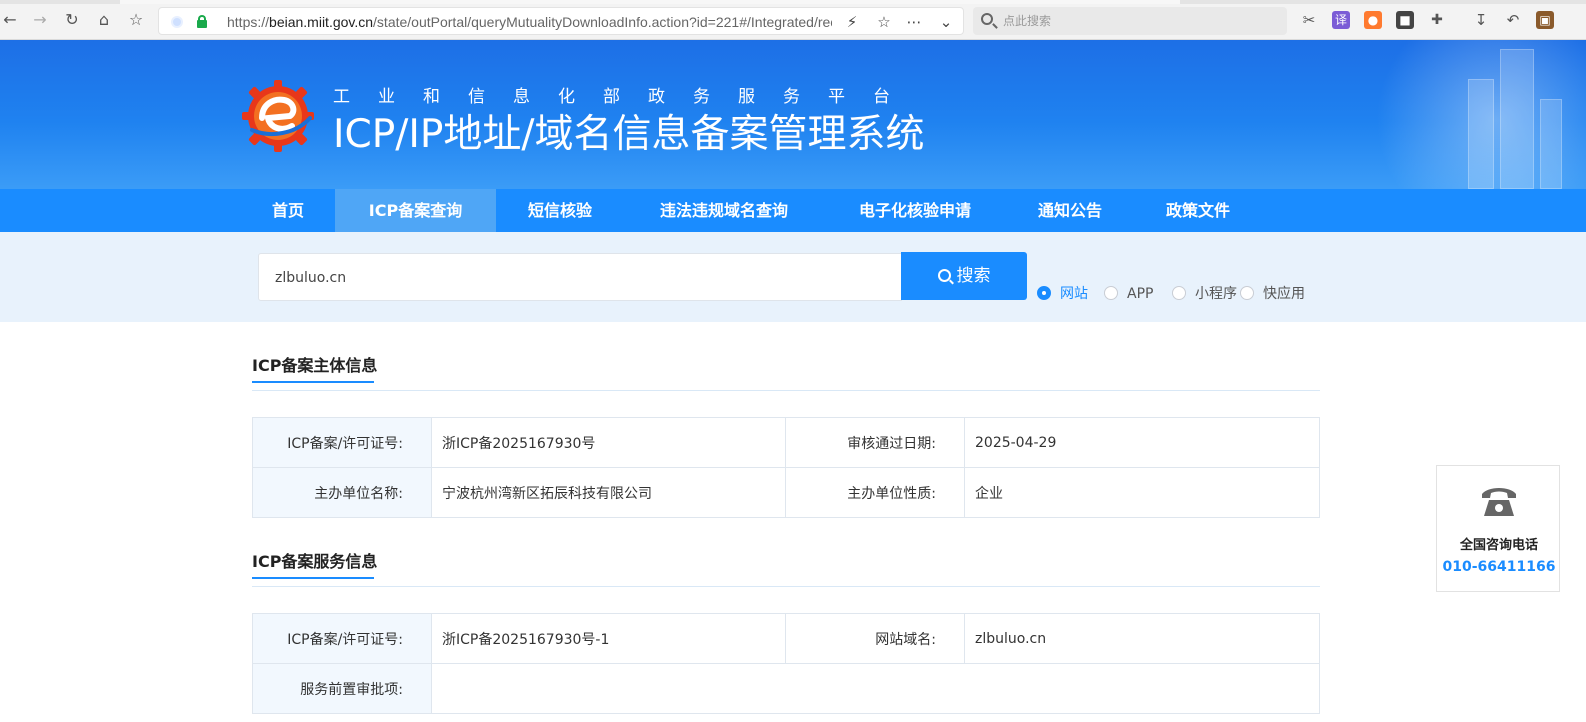  Describe the element at coordinates (608, 442) in the screenshot. I see `field-value: 浙ICP备2025167930号` at that location.